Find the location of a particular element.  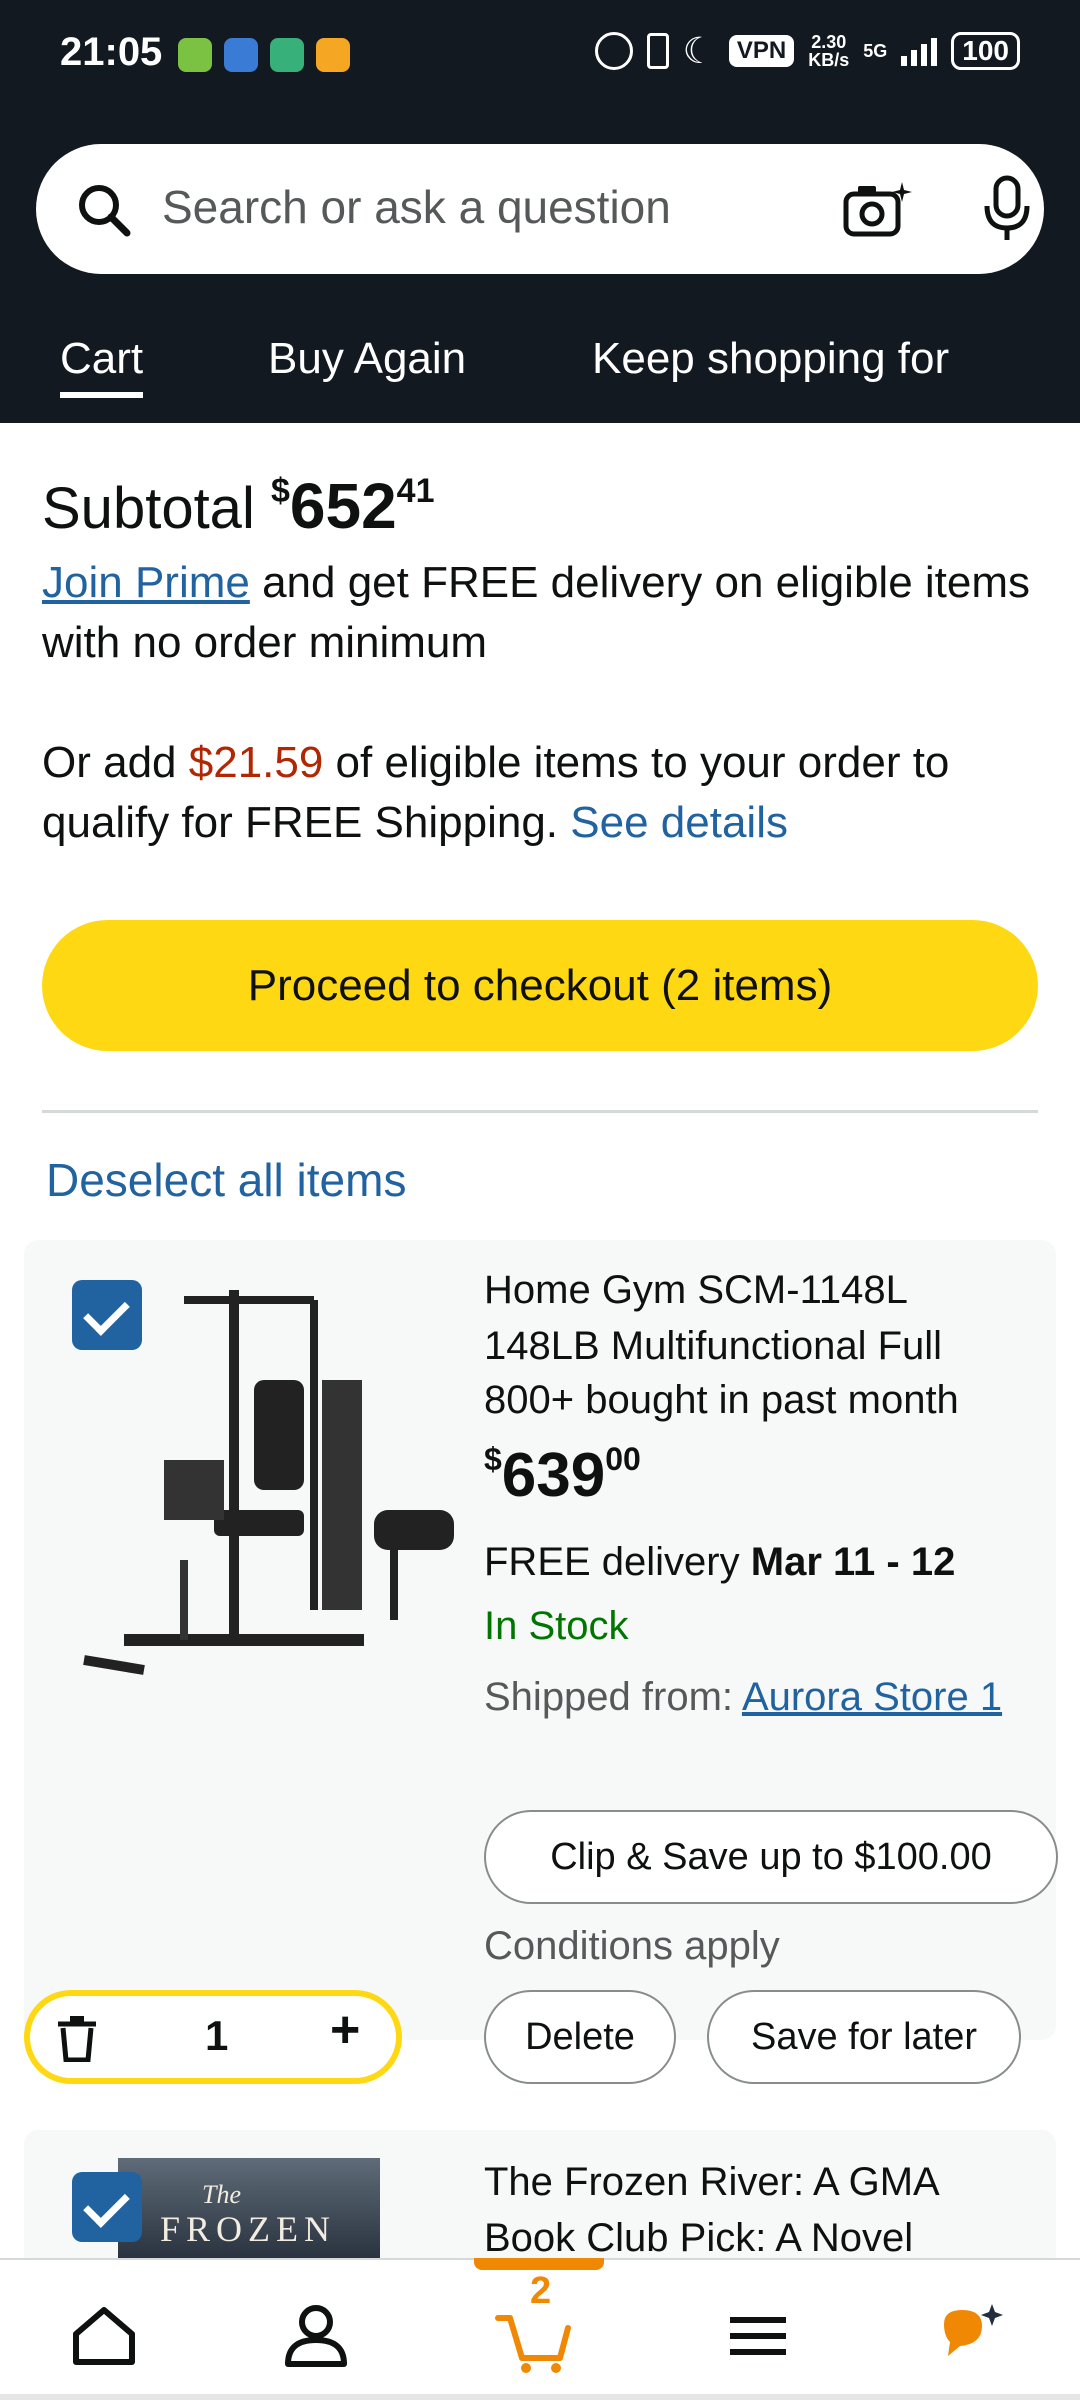

quantity-stepper: 1 + is located at coordinates (213, 2037).